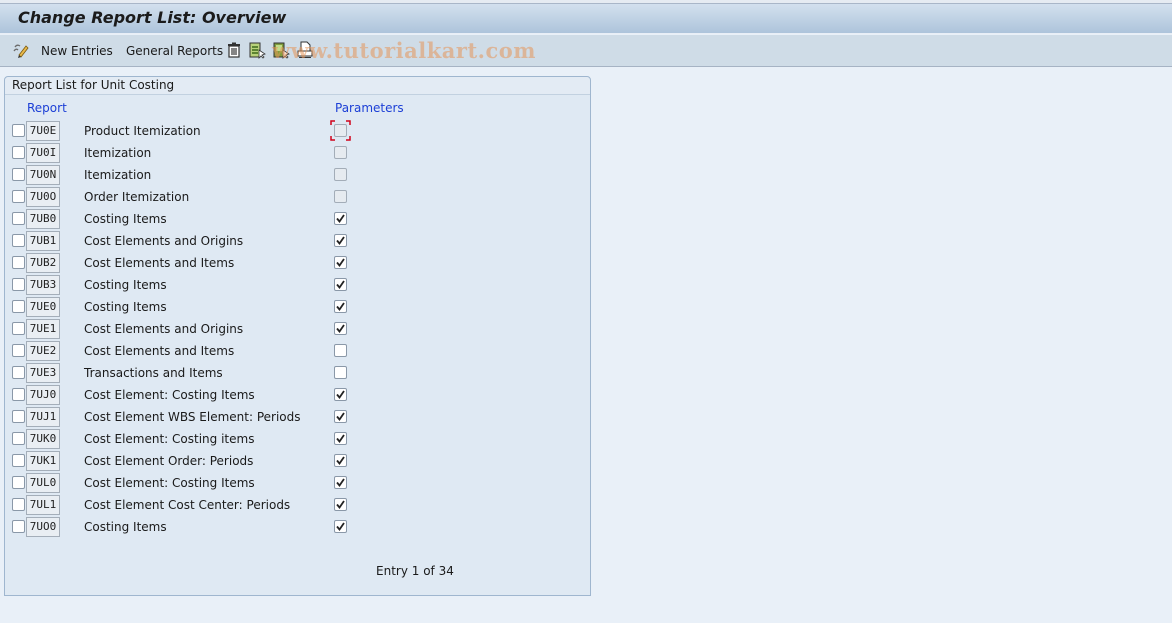 The image size is (1172, 623). Describe the element at coordinates (43, 153) in the screenshot. I see `report-code-field: 7U0I` at that location.